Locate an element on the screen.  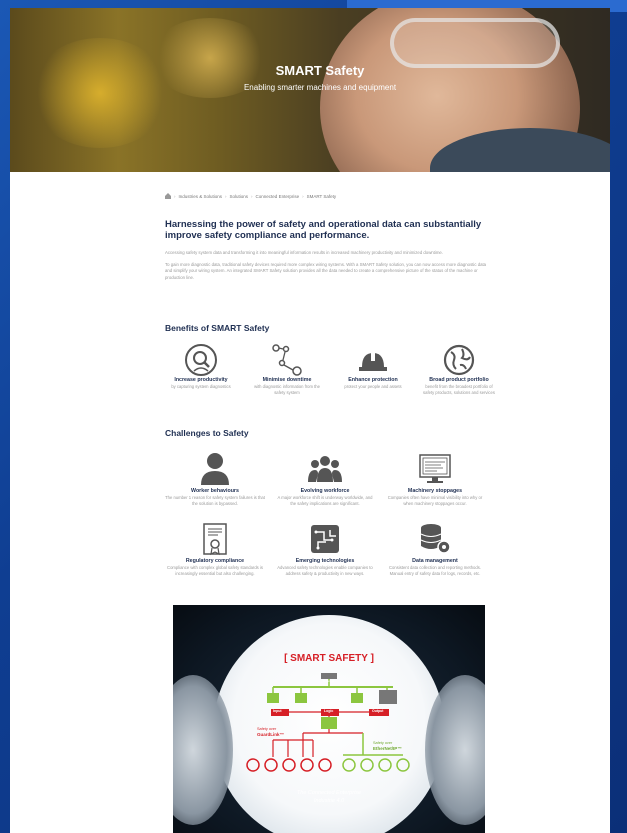
group-icon is located at coordinates (325, 469).